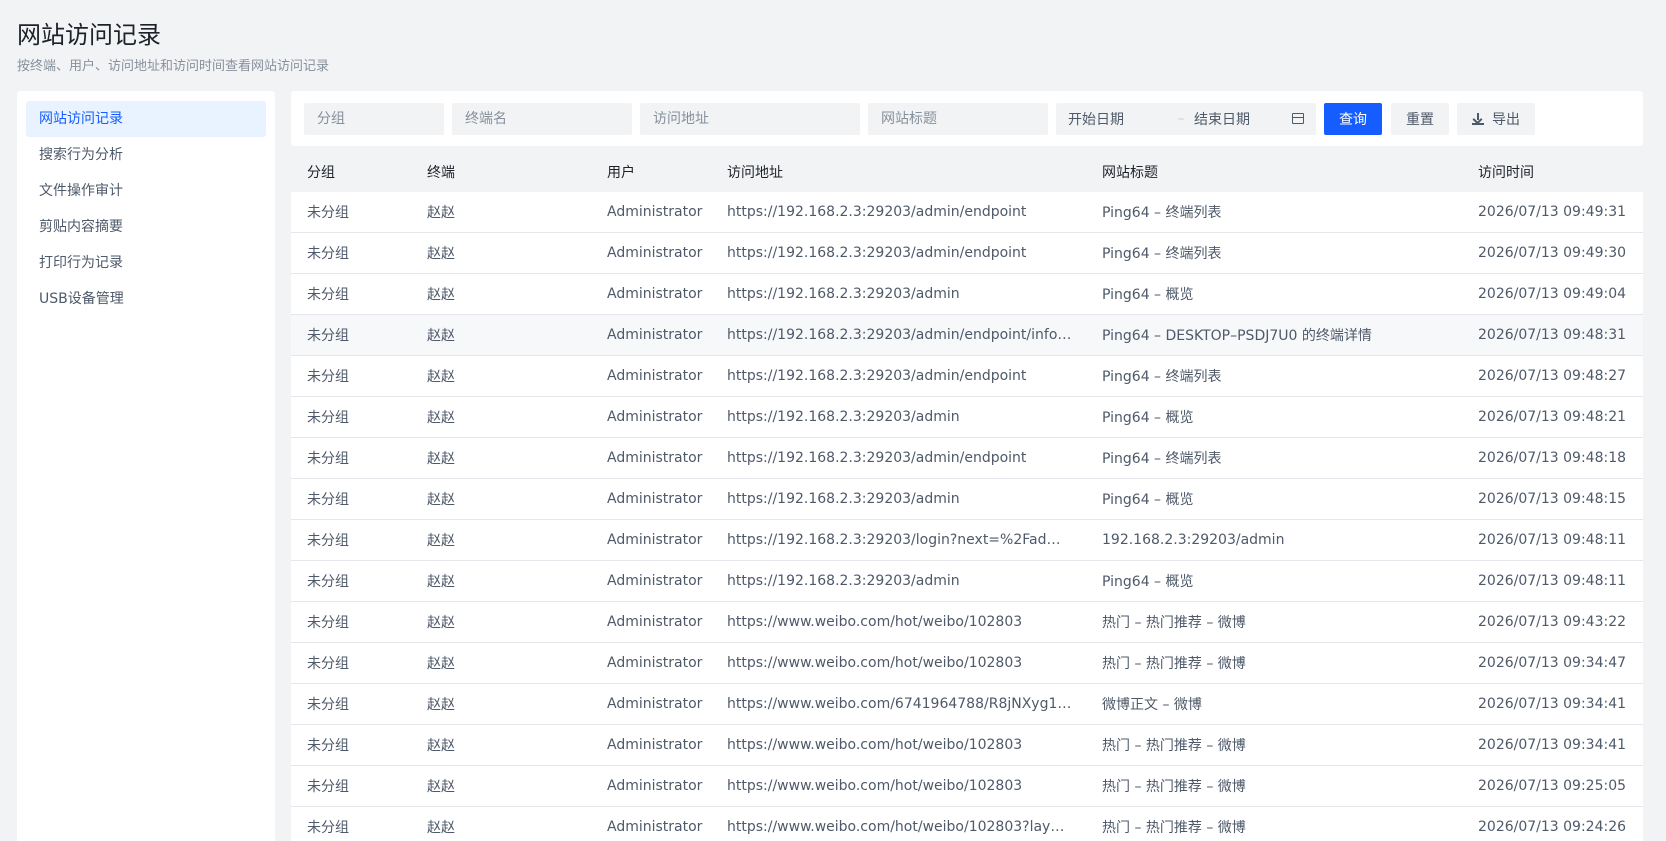 Image resolution: width=1666 pixels, height=841 pixels. What do you see at coordinates (755, 172) in the screenshot?
I see `column-header-url: 访问地址` at bounding box center [755, 172].